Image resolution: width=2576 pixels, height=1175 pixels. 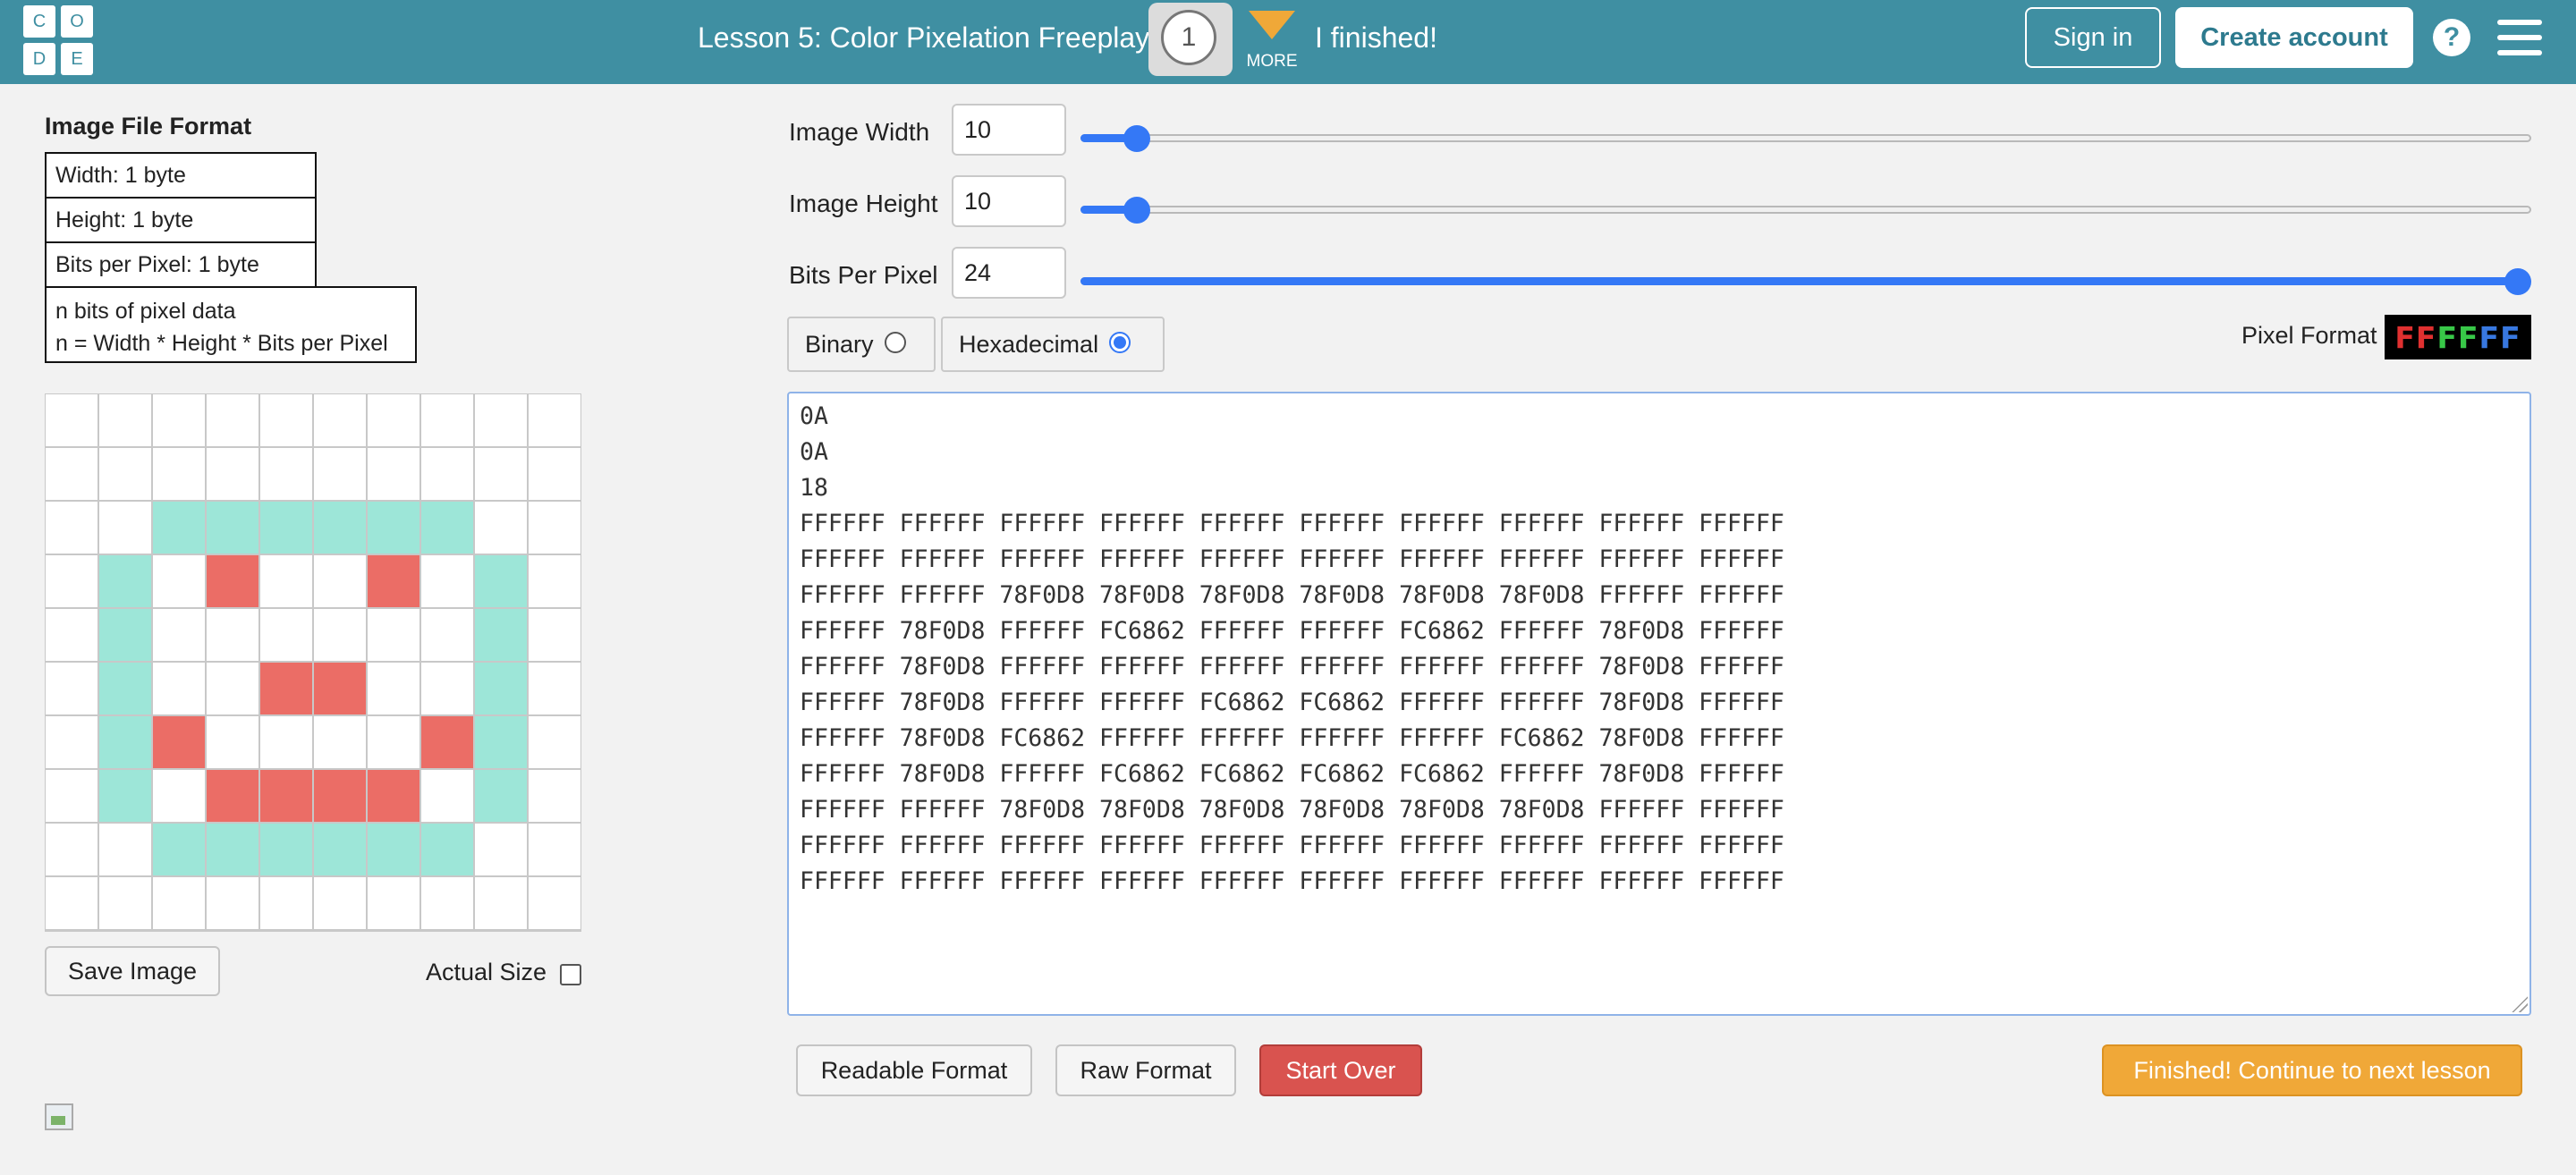 I want to click on hexadecimal-radio-option: Hexadecimal, so click(x=1053, y=345).